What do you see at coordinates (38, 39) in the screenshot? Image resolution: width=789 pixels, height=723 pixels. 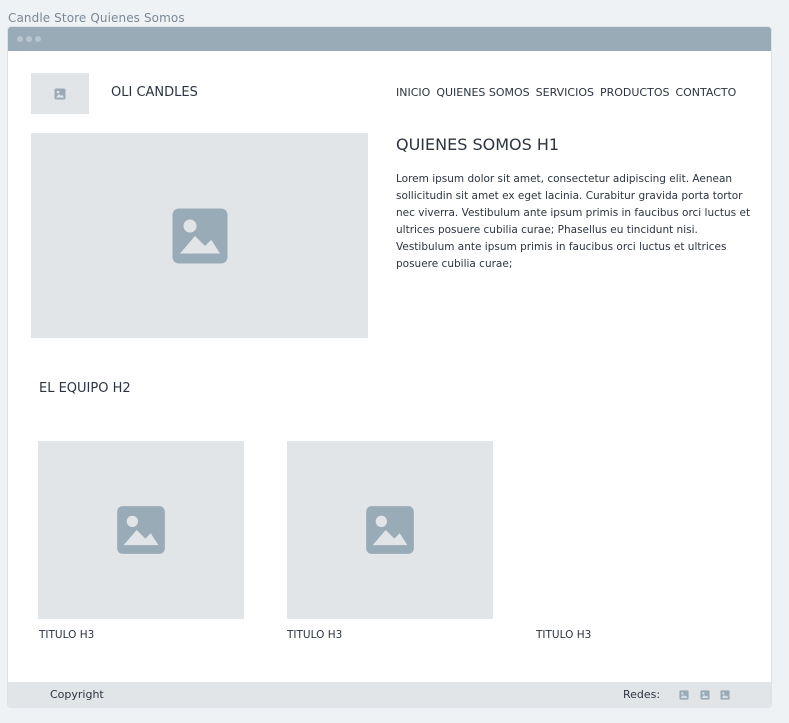 I see `window-dot-maximize` at bounding box center [38, 39].